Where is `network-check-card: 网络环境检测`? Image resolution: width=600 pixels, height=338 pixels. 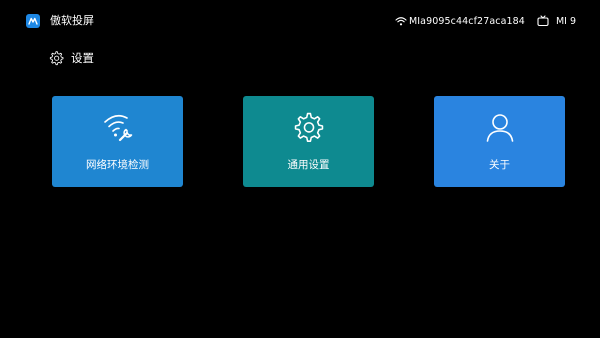 network-check-card: 网络环境检测 is located at coordinates (117, 141).